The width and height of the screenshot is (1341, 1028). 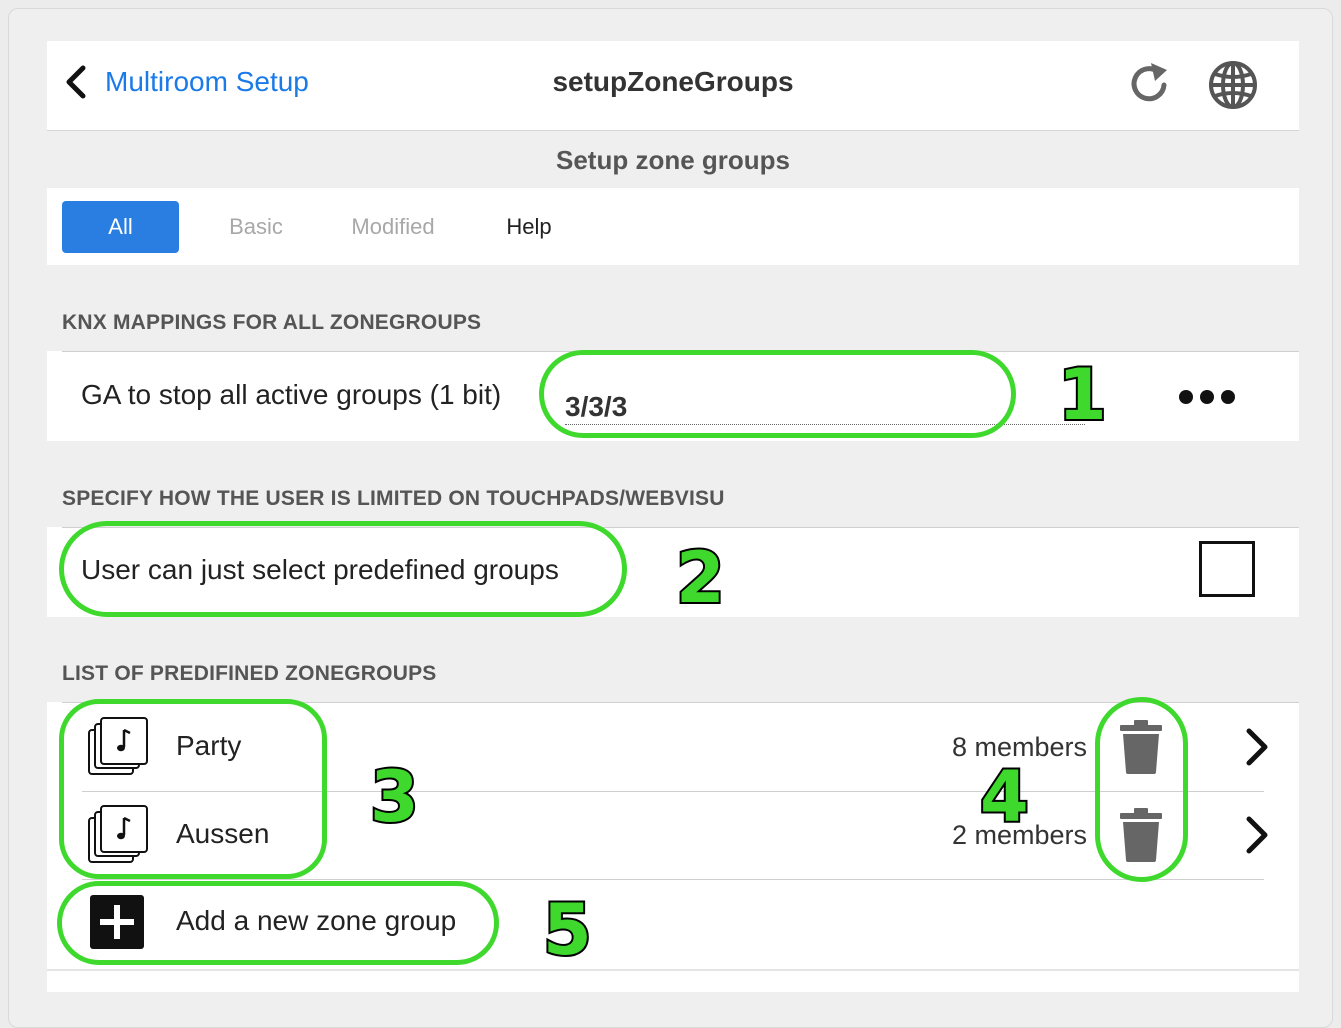 What do you see at coordinates (1150, 84) in the screenshot?
I see `reload-icon` at bounding box center [1150, 84].